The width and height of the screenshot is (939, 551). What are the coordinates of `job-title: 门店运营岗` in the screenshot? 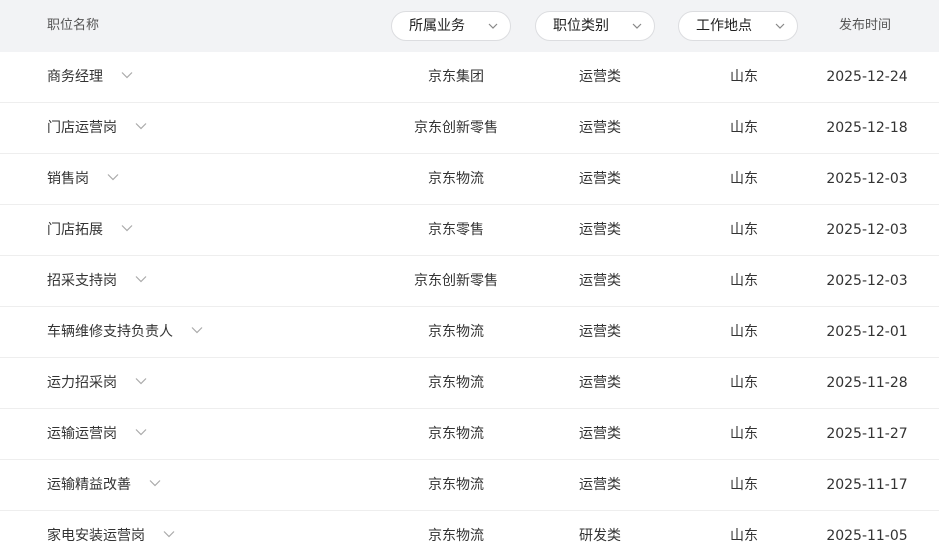 It's located at (82, 128).